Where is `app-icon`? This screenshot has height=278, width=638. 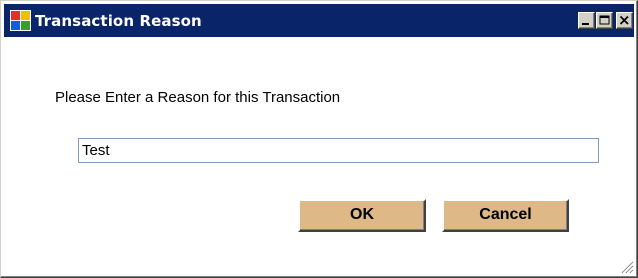
app-icon is located at coordinates (20, 20).